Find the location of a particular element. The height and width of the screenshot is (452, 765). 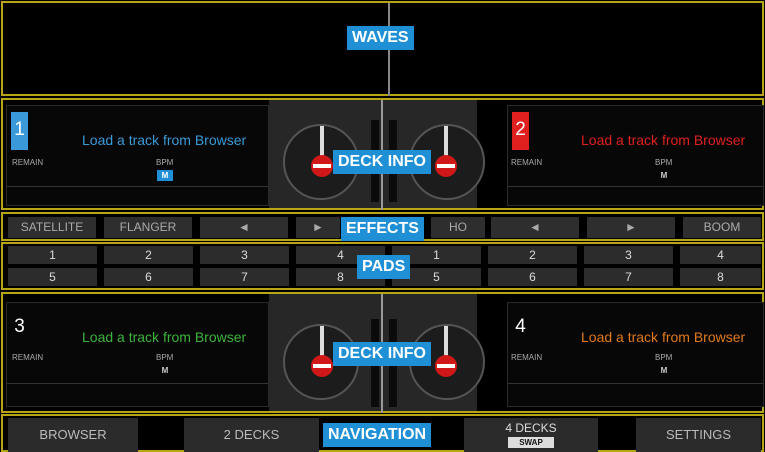

pad-left-1: 1 is located at coordinates (52, 255).